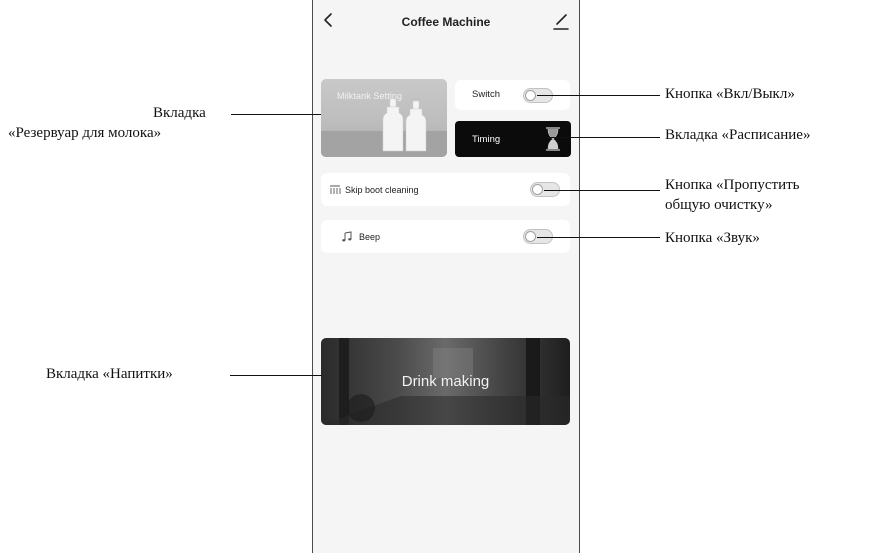  Describe the element at coordinates (370, 237) in the screenshot. I see `beep-label: Beep` at that location.